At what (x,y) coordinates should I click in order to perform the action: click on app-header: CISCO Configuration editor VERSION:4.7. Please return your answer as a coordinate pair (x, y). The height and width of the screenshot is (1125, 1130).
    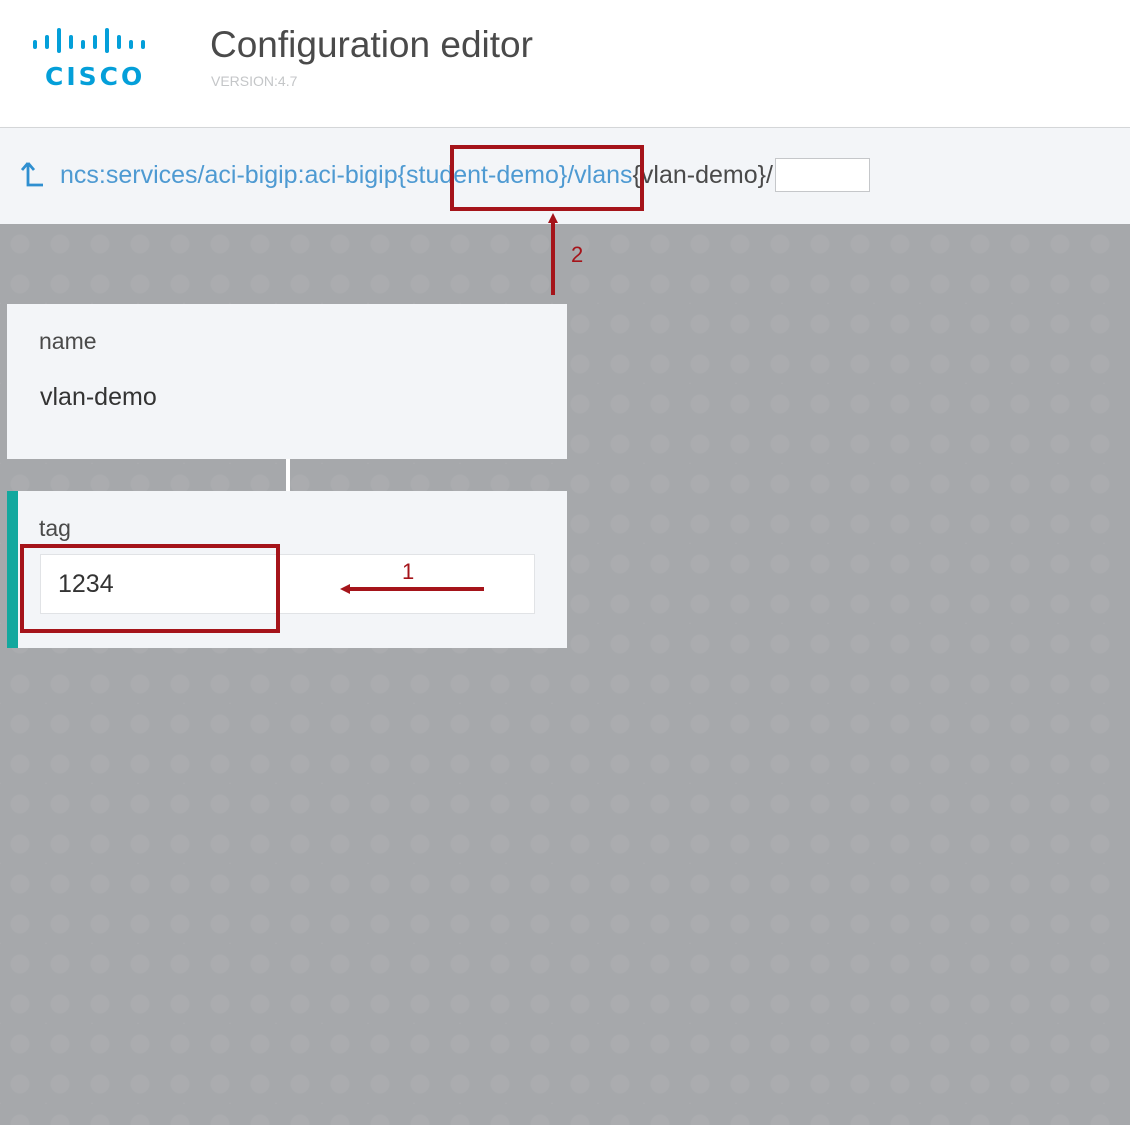
    Looking at the image, I should click on (565, 64).